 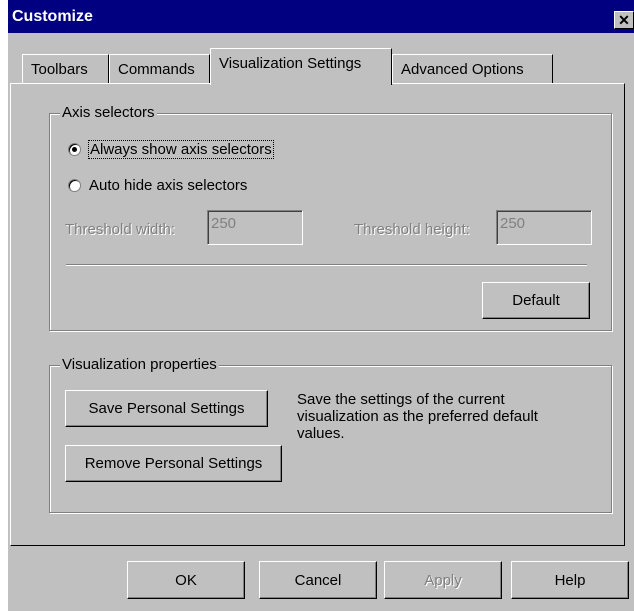 I want to click on tab-label: Commands, so click(x=156, y=69).